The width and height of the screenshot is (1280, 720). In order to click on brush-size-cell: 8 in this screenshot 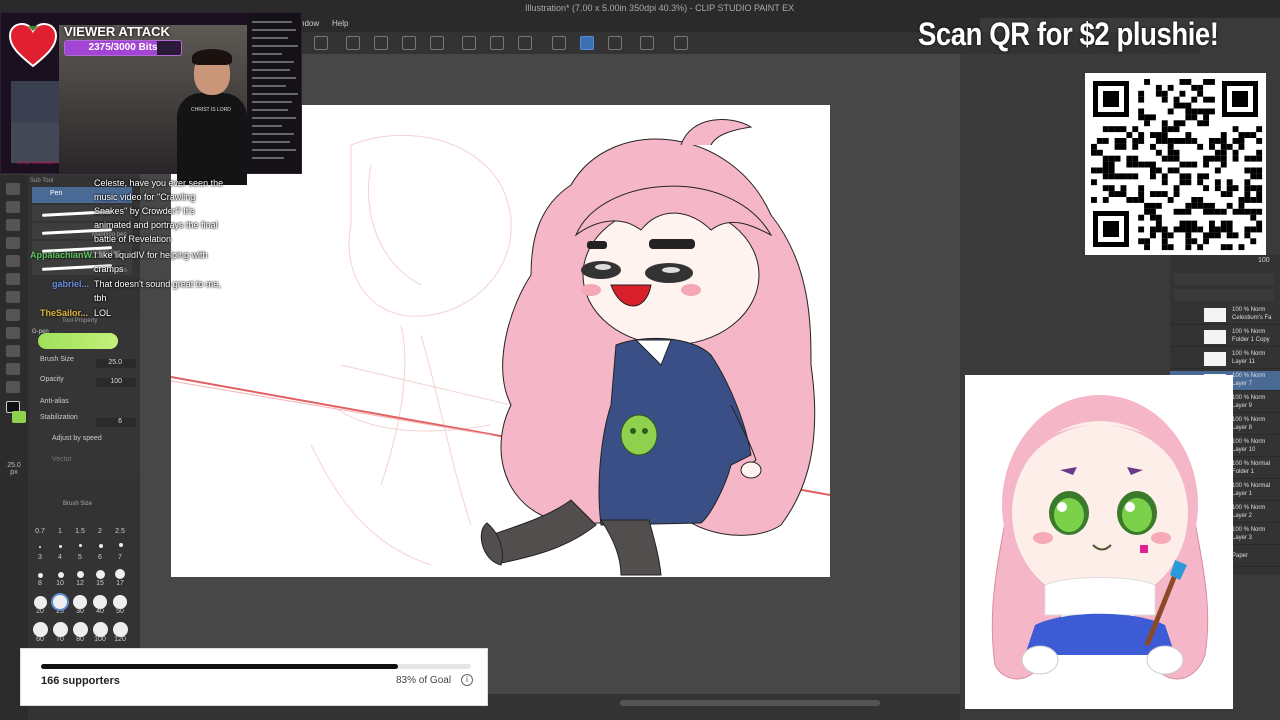, I will do `click(40, 583)`.